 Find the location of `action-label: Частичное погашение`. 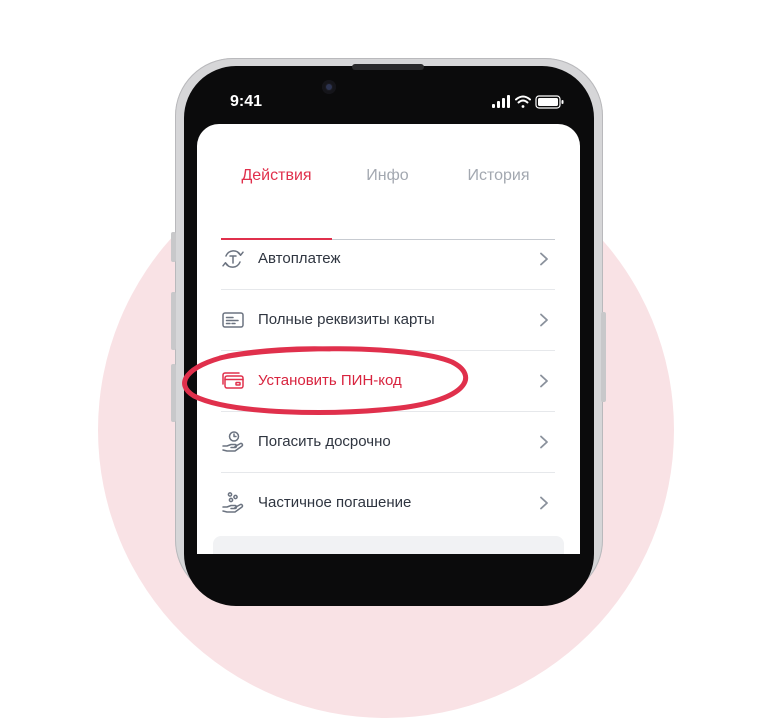

action-label: Частичное погашение is located at coordinates (335, 502).